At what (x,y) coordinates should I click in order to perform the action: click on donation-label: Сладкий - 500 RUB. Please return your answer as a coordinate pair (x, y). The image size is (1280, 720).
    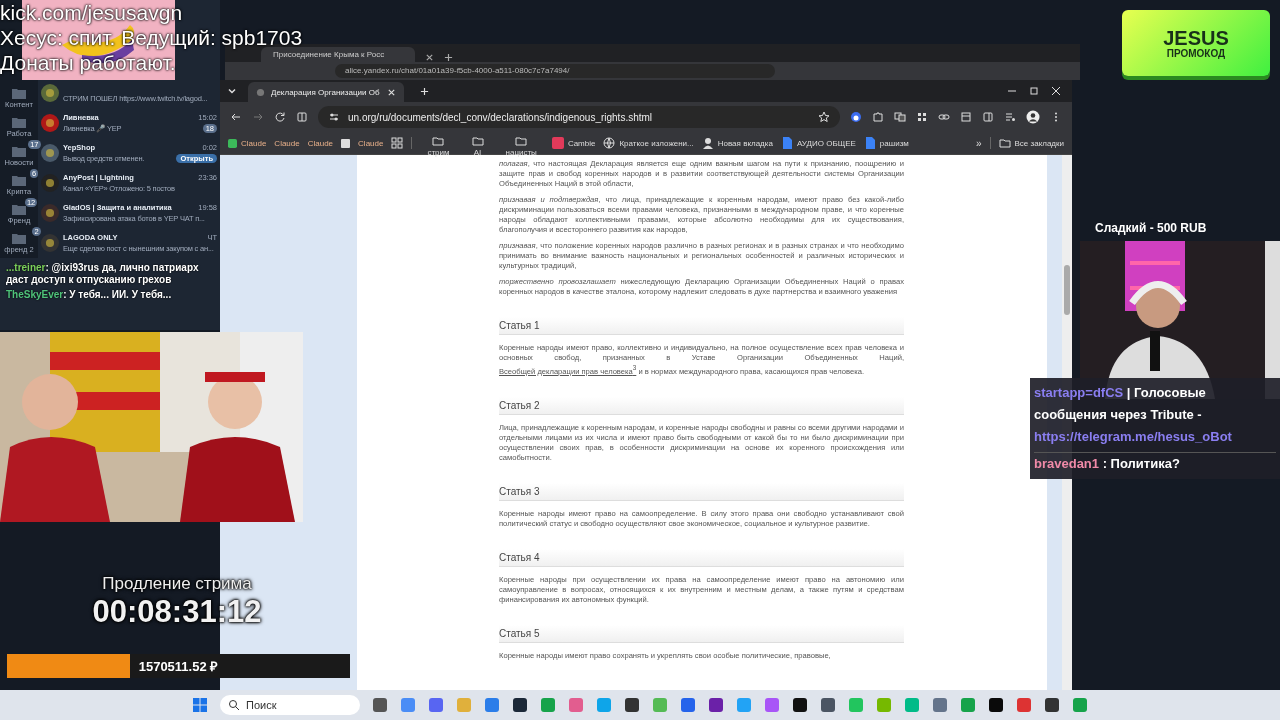
    Looking at the image, I should click on (1151, 228).